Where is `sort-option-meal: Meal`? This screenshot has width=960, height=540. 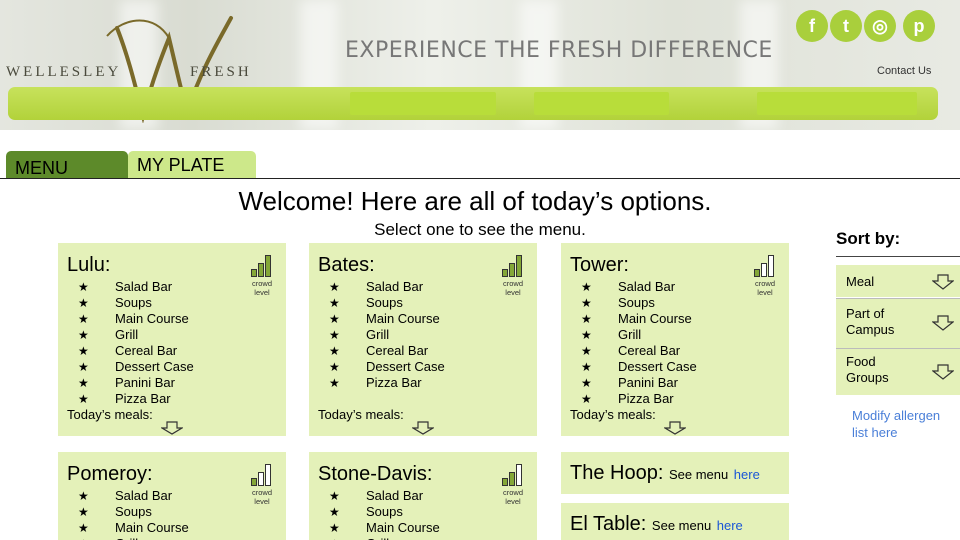
sort-option-meal: Meal is located at coordinates (898, 281).